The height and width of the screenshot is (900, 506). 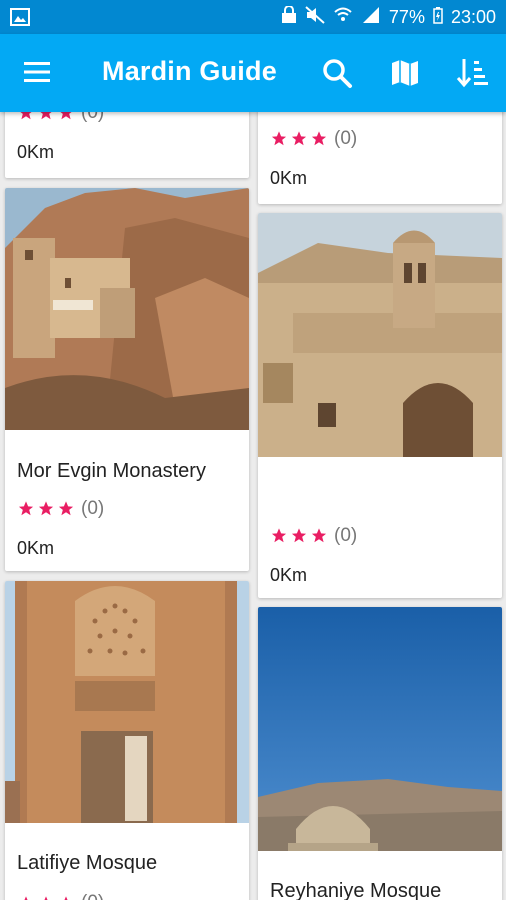 I want to click on map-icon, so click(x=406, y=74).